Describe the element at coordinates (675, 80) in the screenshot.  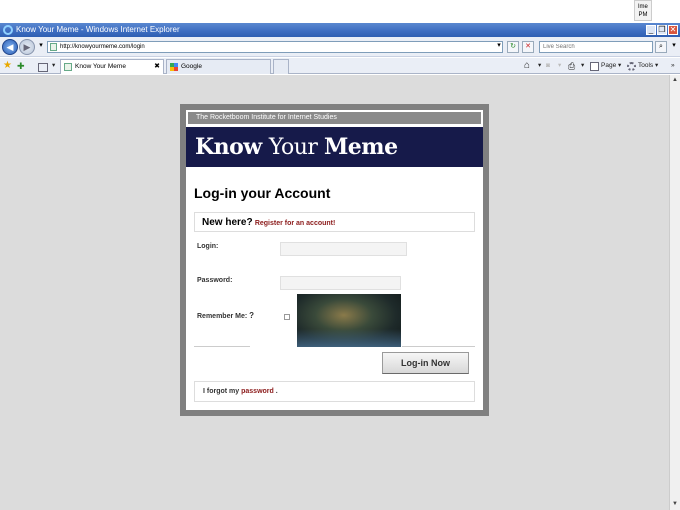
I see `scroll-up-icon: ▲` at that location.